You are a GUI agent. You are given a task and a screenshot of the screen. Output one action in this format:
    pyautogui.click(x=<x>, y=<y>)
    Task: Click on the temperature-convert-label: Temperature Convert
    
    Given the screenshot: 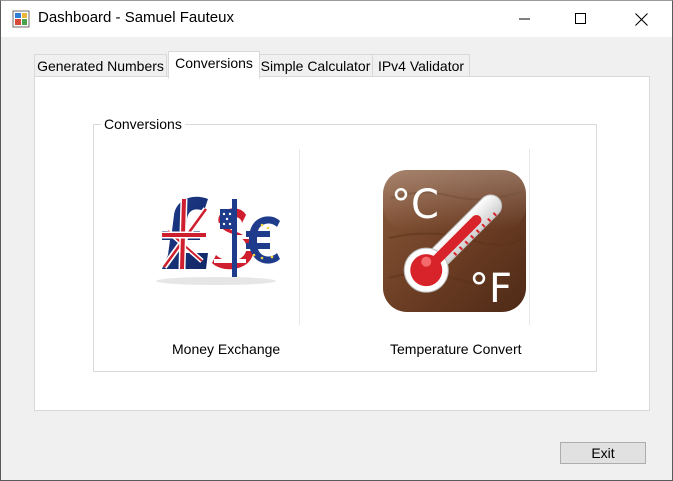 What is the action you would take?
    pyautogui.click(x=456, y=349)
    